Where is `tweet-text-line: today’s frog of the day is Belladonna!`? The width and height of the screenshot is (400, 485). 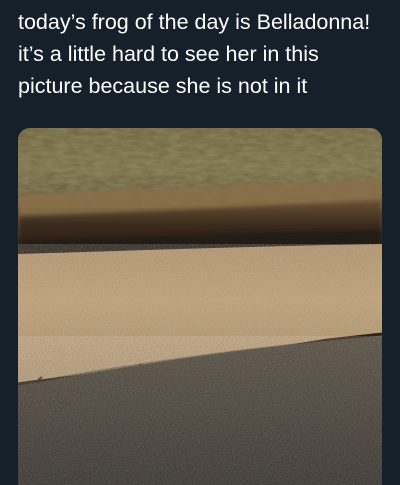 tweet-text-line: today’s frog of the day is Belladonna! is located at coordinates (194, 22).